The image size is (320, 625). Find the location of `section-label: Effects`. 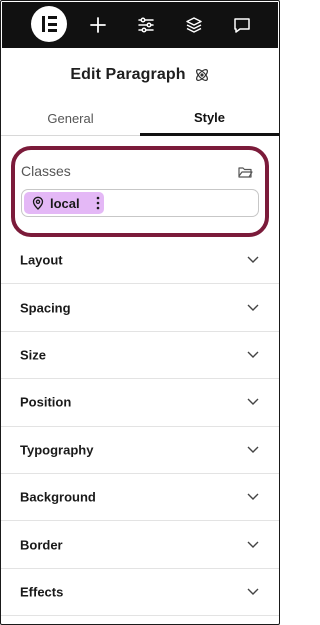

section-label: Effects is located at coordinates (42, 592).